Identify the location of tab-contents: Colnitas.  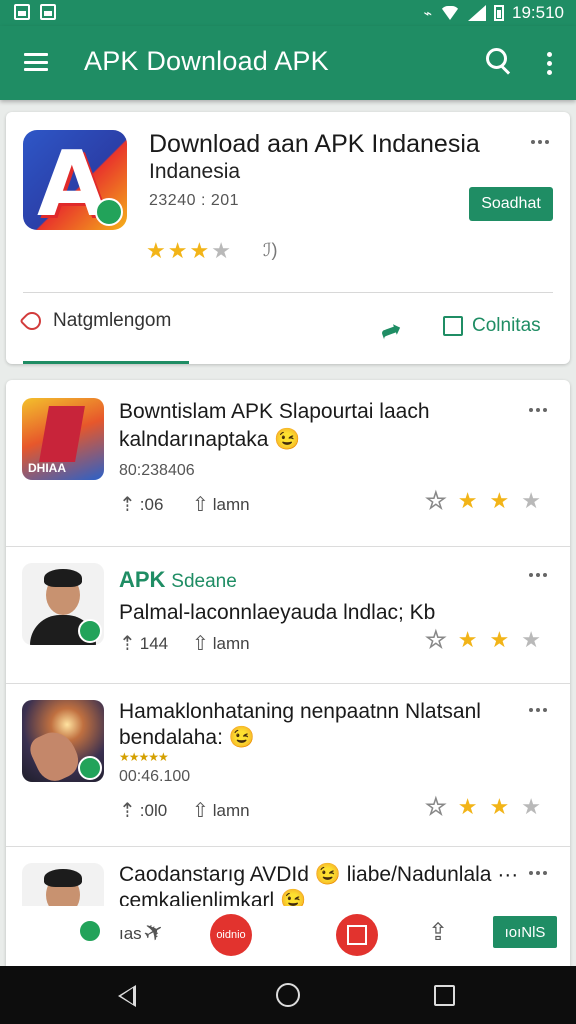
(492, 326).